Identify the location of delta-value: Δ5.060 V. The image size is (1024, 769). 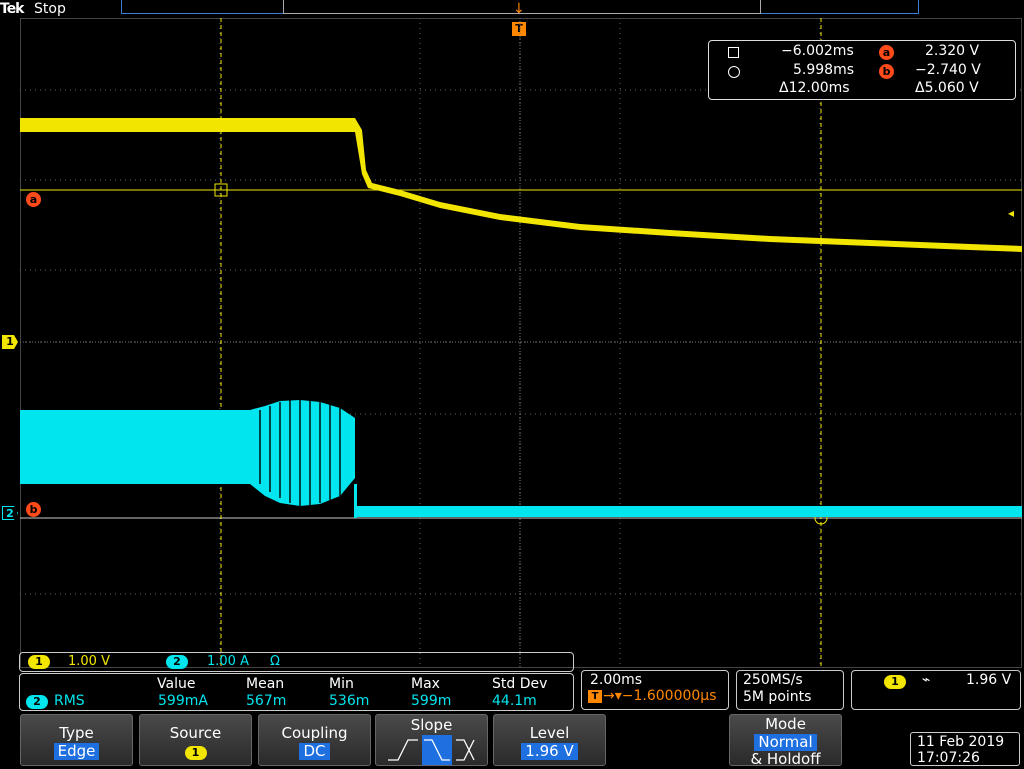
(947, 88).